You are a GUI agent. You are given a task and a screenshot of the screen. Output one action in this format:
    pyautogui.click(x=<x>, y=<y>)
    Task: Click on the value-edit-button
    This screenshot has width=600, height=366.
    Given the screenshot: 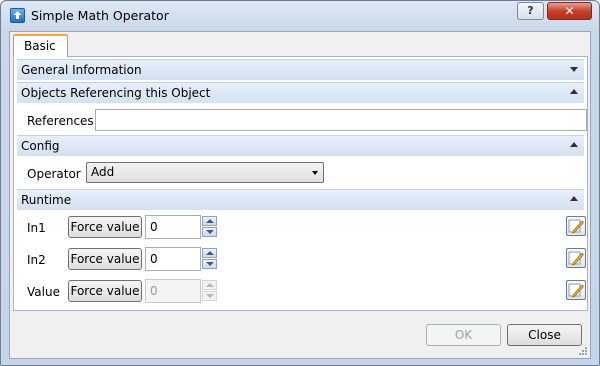 What is the action you would take?
    pyautogui.click(x=576, y=290)
    